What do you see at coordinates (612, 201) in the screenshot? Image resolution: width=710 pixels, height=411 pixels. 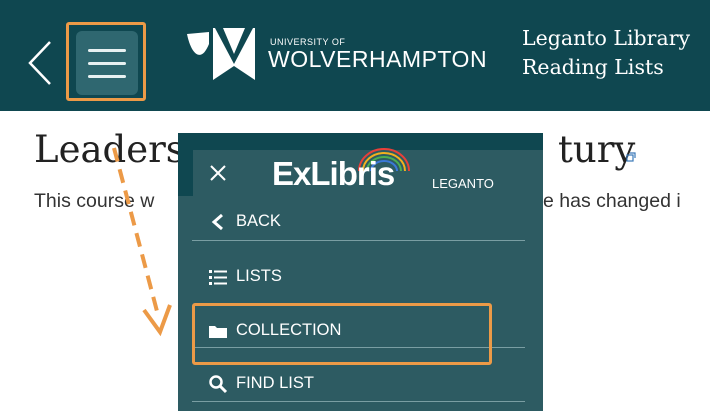 I see `page-description-end: e has changed i` at bounding box center [612, 201].